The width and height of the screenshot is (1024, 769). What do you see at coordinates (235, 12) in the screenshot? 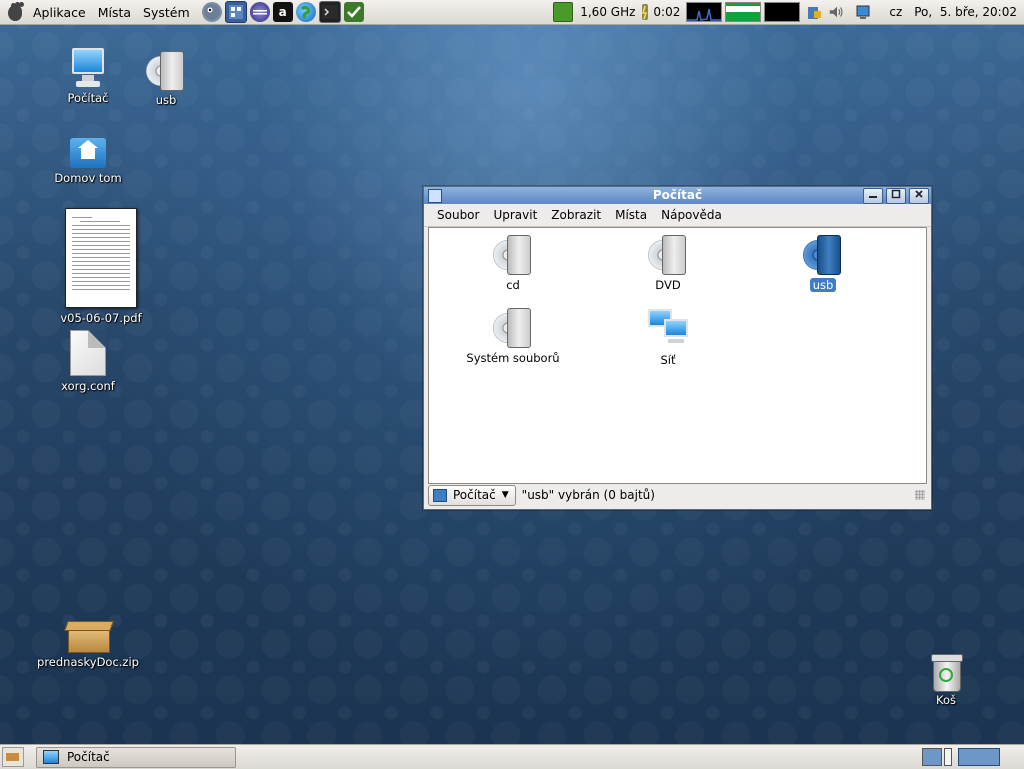
I see `wallpaper-icon` at bounding box center [235, 12].